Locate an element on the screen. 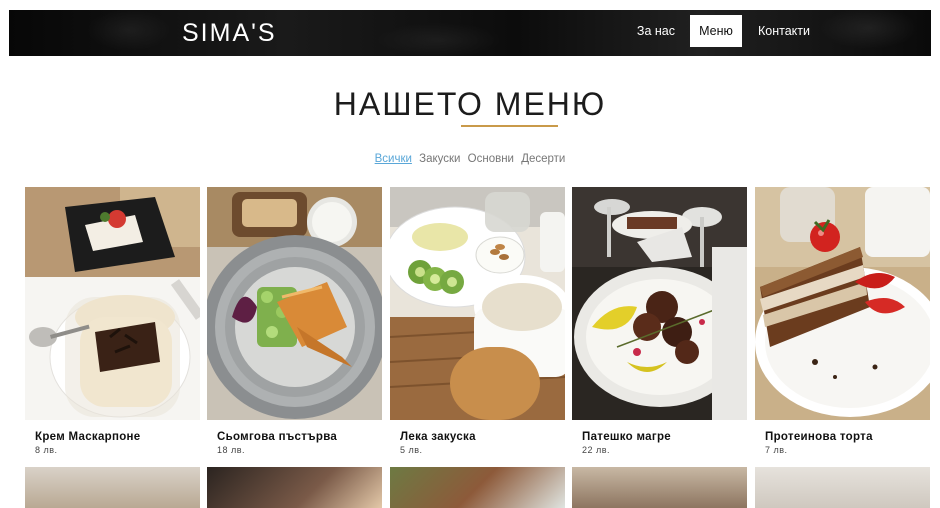  dish-name: Протеинова торта is located at coordinates (819, 437).